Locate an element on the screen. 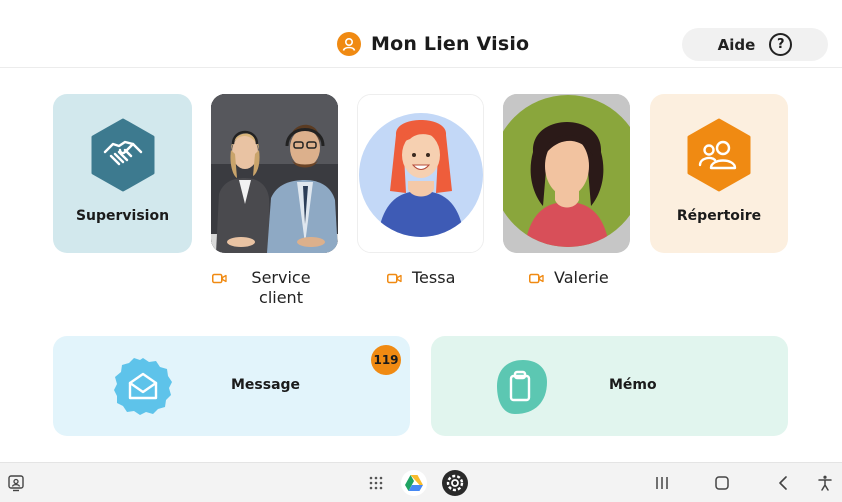 Image resolution: width=842 pixels, height=502 pixels. message-card: Message 119 is located at coordinates (231, 386).